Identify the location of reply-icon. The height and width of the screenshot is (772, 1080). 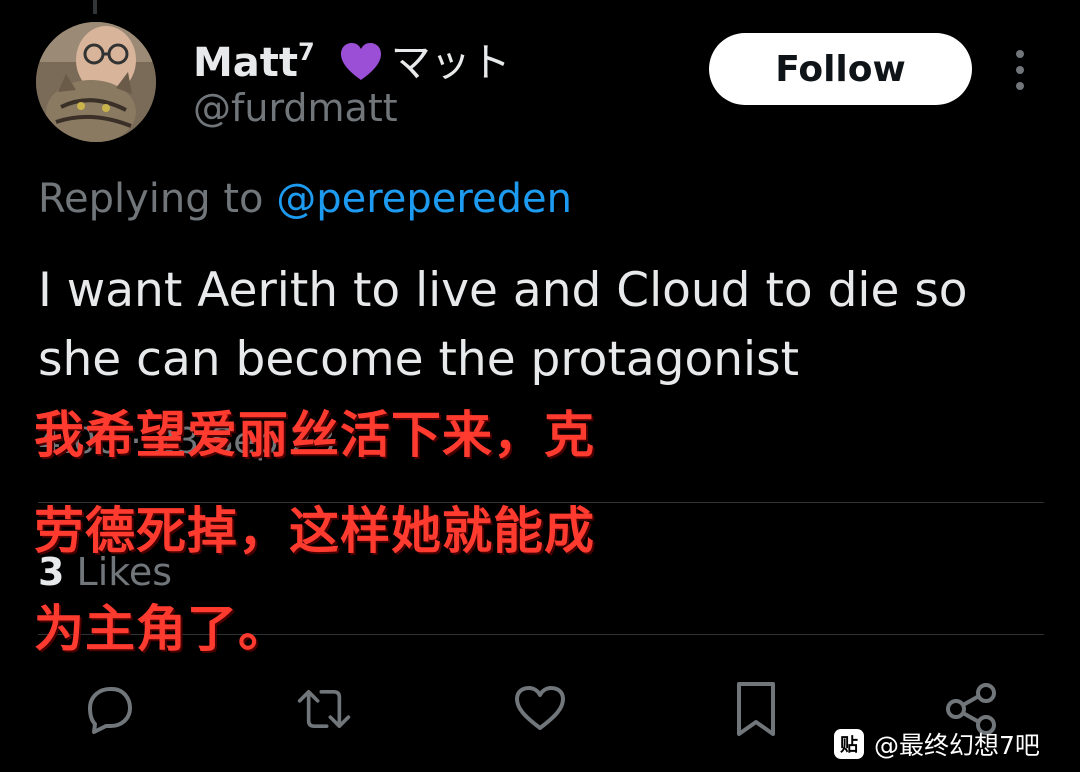
(108, 709).